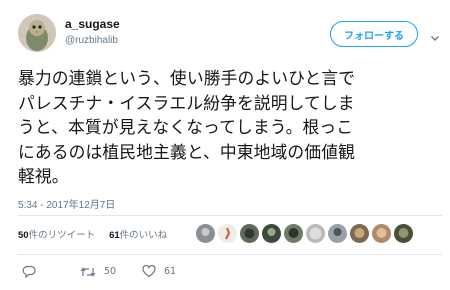 The height and width of the screenshot is (290, 450). Describe the element at coordinates (143, 235) in the screenshot. I see `like-stat-label: 件のいいね` at that location.